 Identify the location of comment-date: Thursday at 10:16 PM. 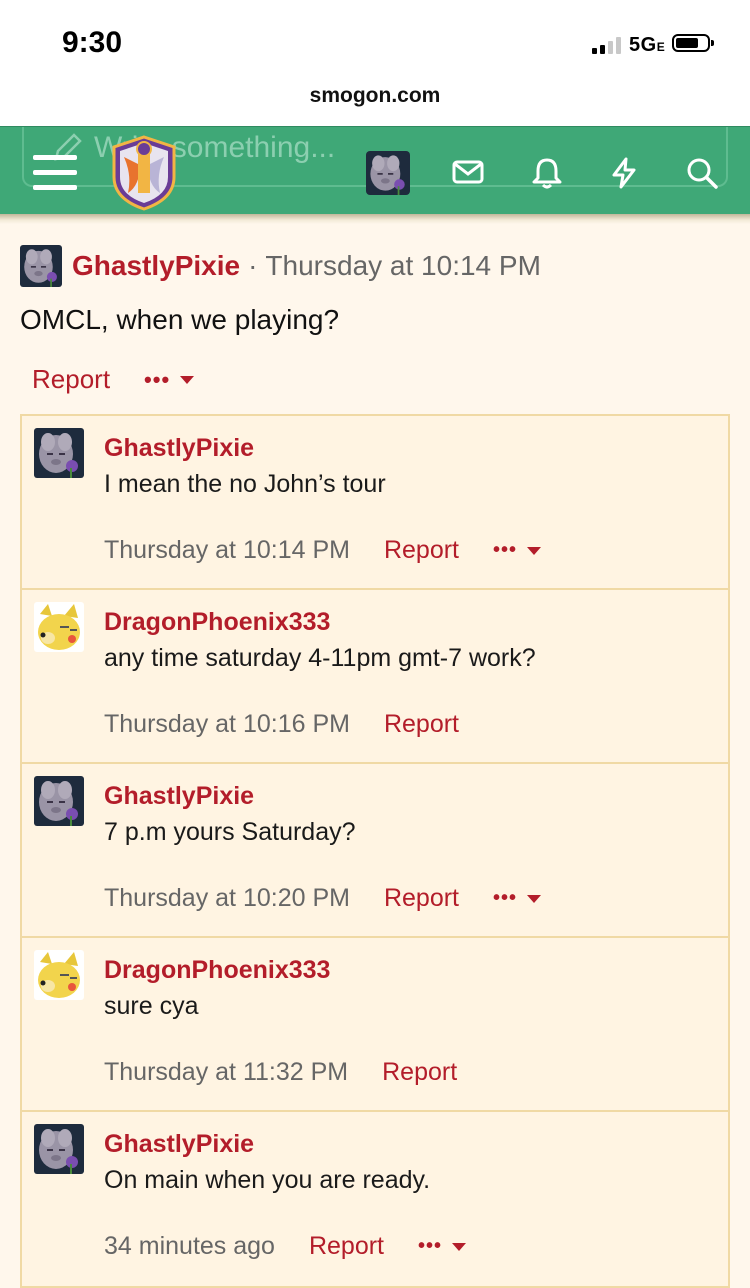
(227, 724).